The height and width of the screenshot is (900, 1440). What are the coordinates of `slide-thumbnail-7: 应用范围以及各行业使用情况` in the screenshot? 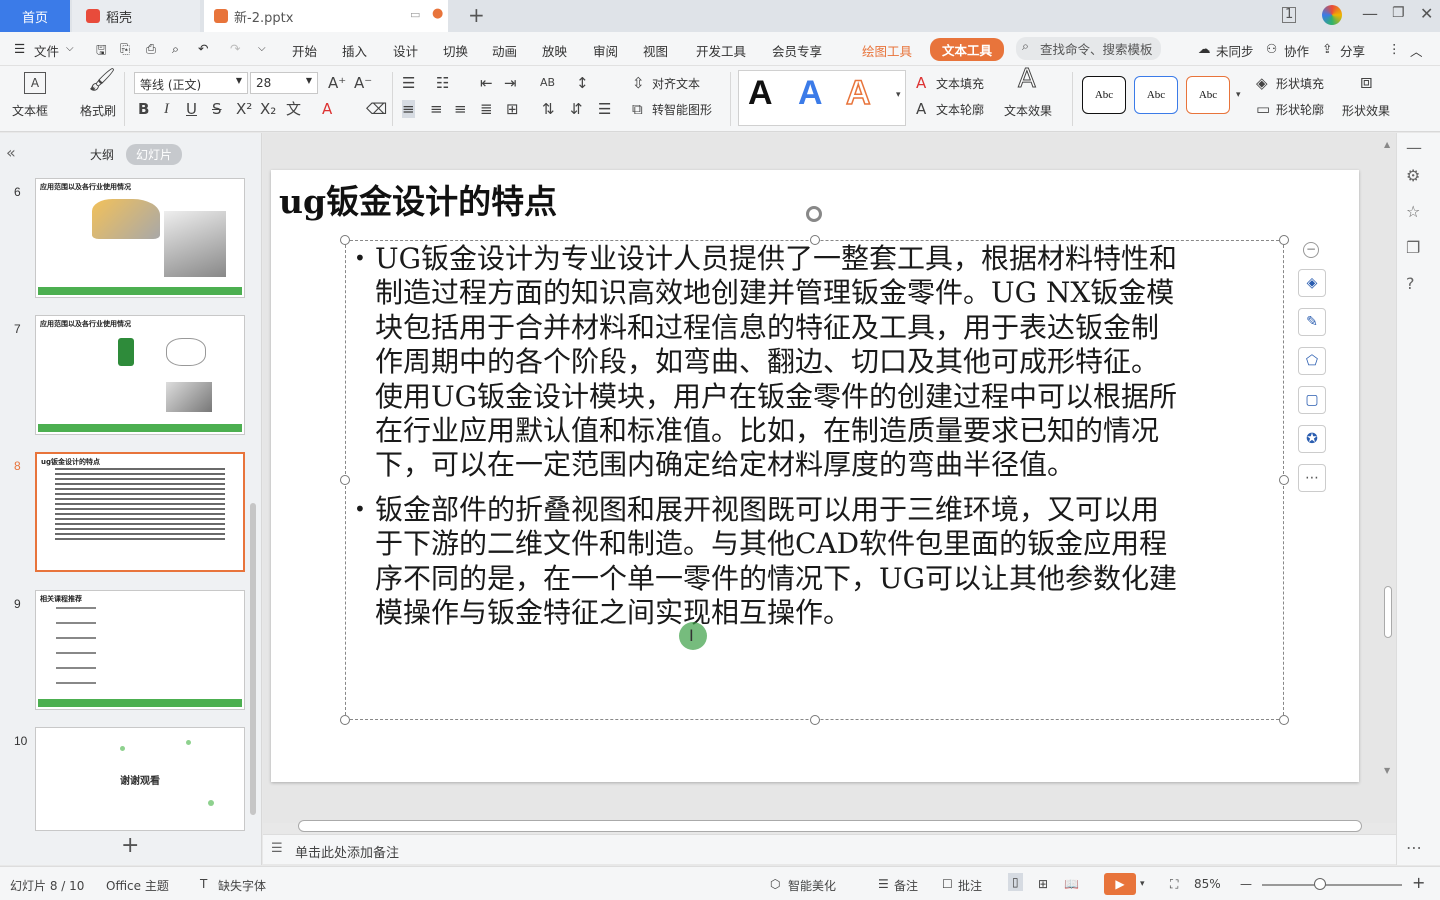 It's located at (140, 375).